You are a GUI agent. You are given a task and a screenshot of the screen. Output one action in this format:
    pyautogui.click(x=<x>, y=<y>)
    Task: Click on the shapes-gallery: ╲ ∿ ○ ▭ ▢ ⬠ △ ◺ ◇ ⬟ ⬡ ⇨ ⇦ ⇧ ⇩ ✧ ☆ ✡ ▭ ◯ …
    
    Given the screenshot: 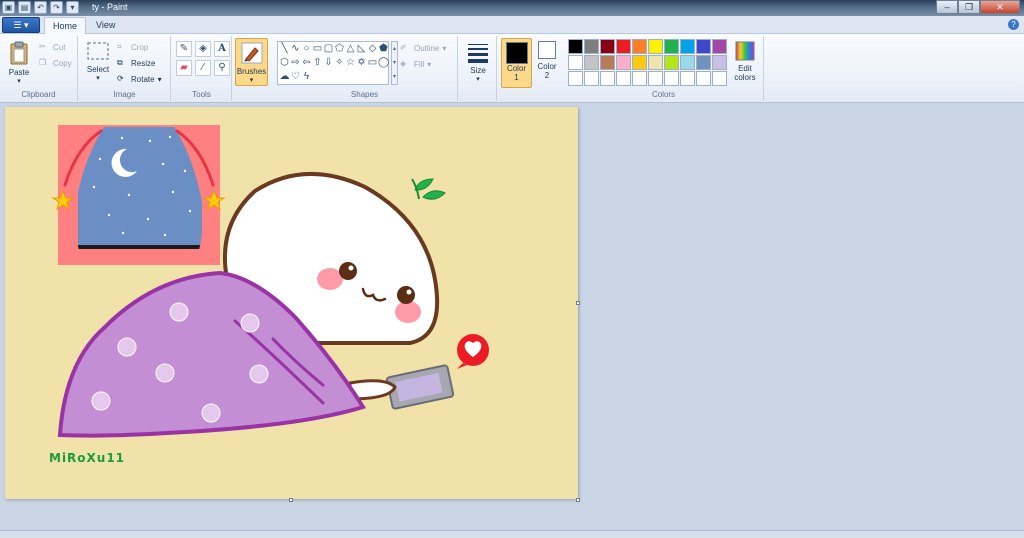 What is the action you would take?
    pyautogui.click(x=333, y=63)
    